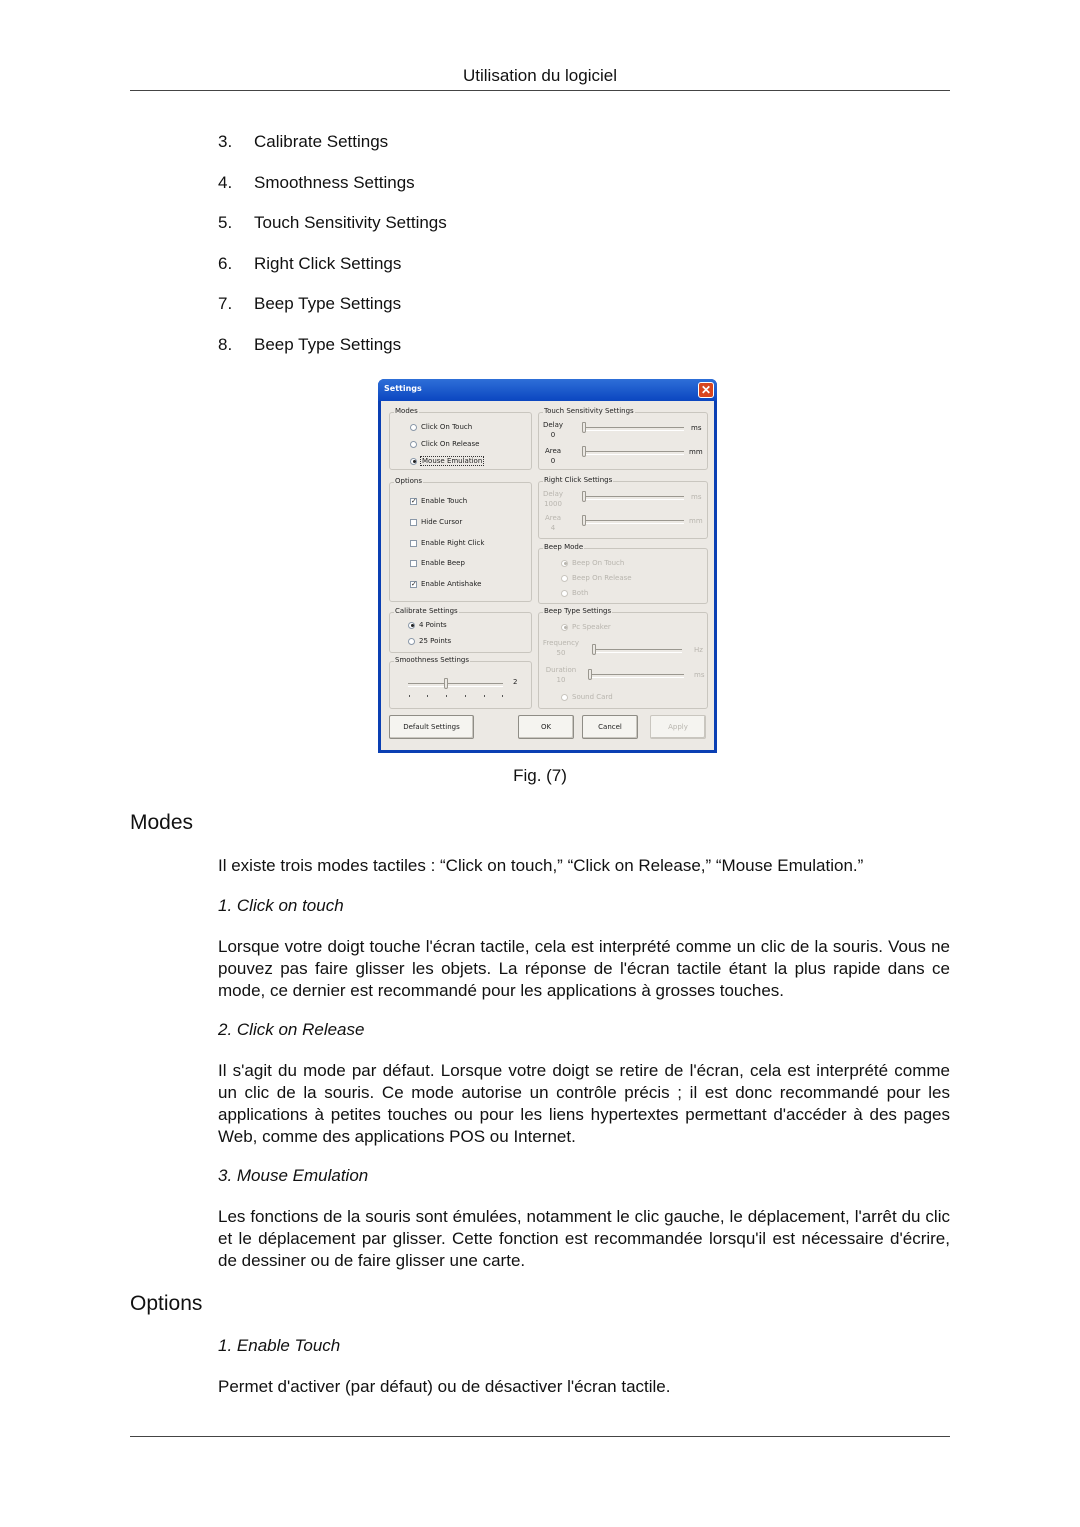 The height and width of the screenshot is (1527, 1080). Describe the element at coordinates (540, 90) in the screenshot. I see `header-rule` at that location.